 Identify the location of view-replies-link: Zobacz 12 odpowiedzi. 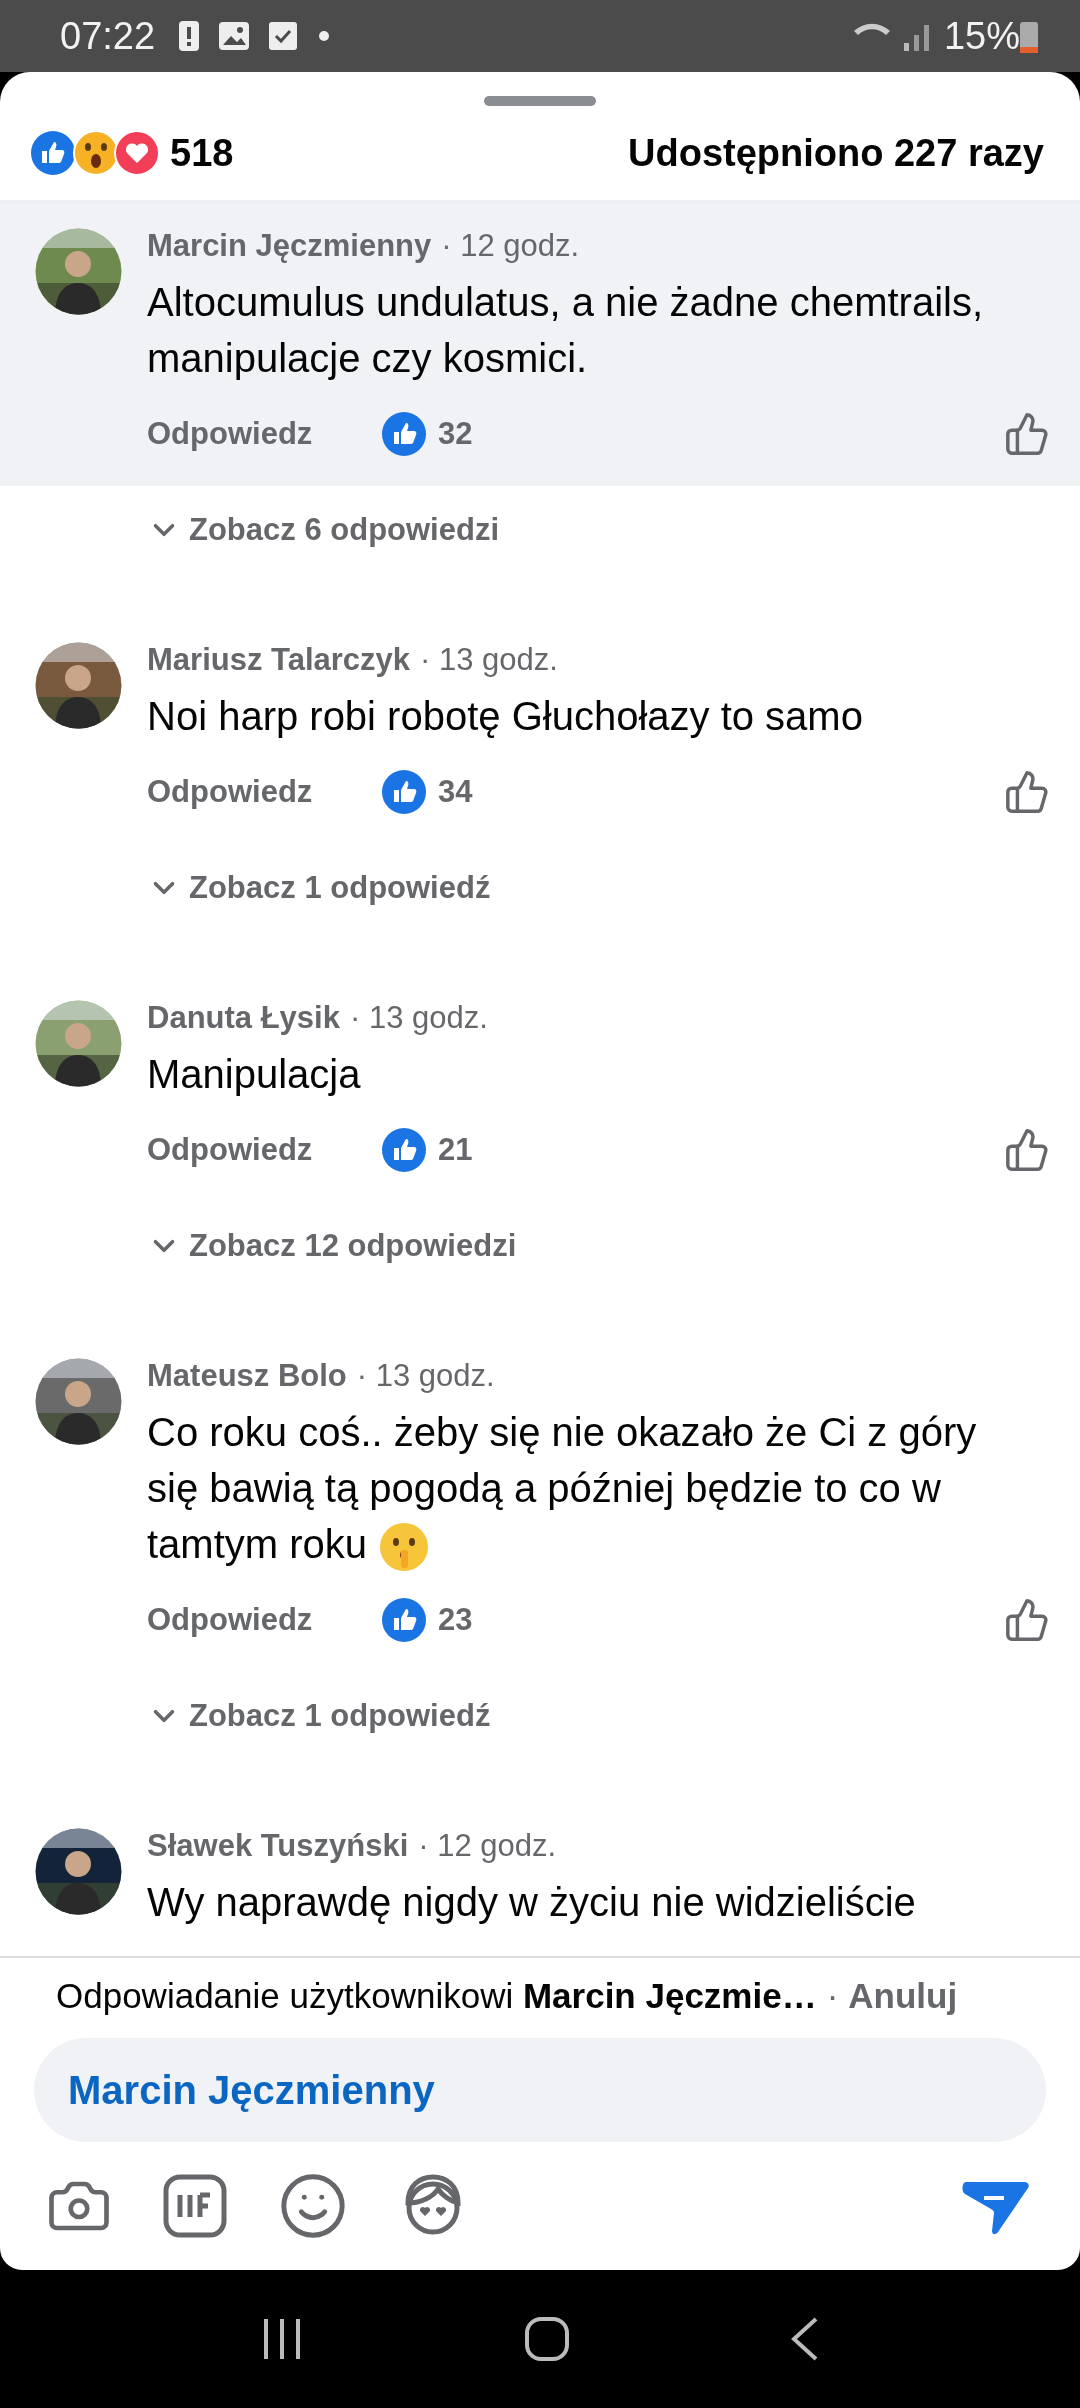
(332, 1246).